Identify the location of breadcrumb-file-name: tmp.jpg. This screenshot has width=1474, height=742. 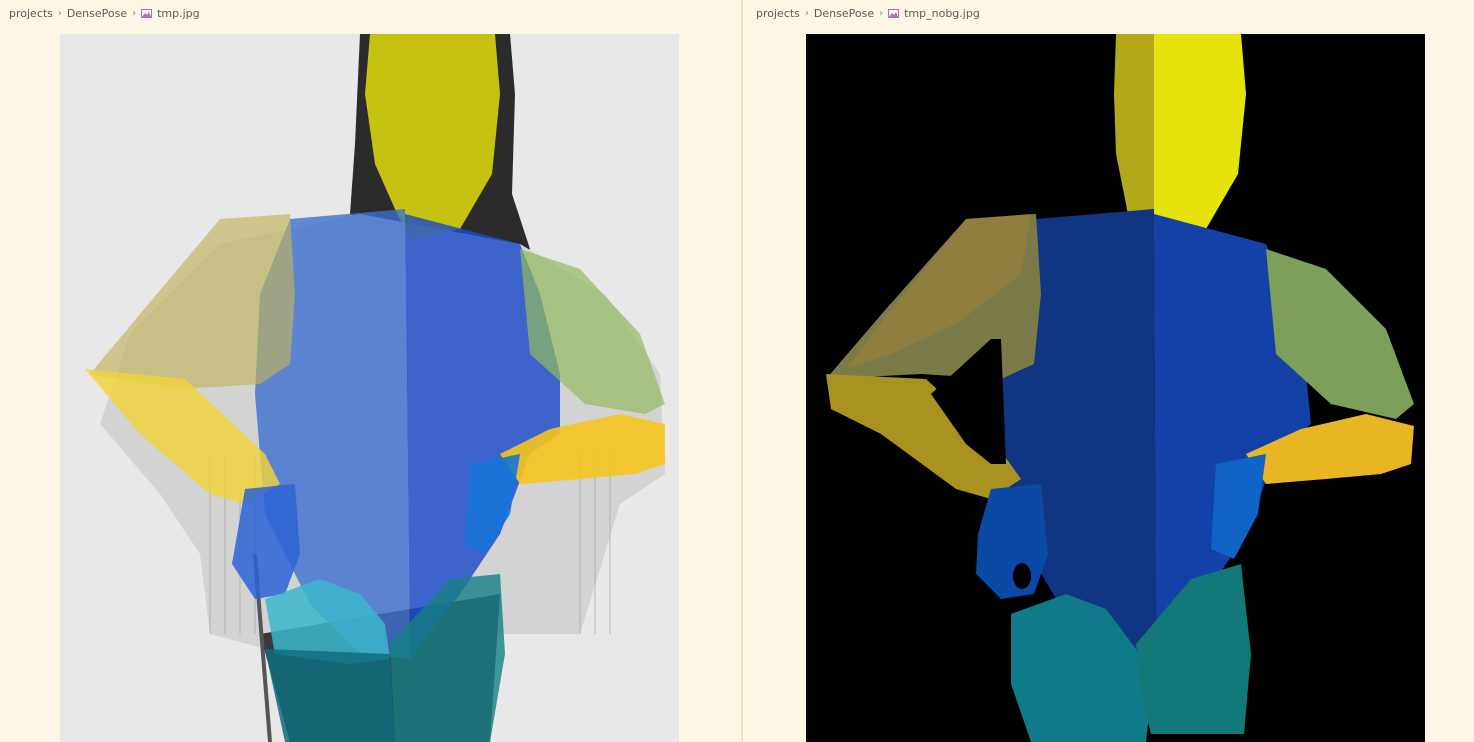
(178, 13).